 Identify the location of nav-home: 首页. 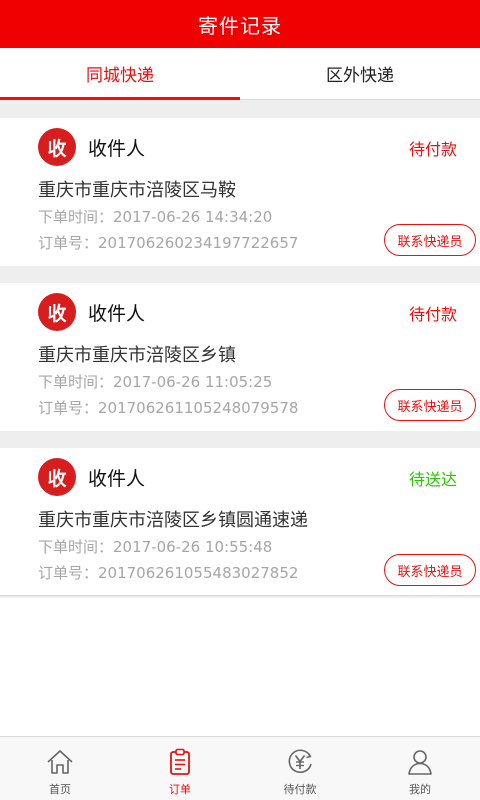
(60, 768).